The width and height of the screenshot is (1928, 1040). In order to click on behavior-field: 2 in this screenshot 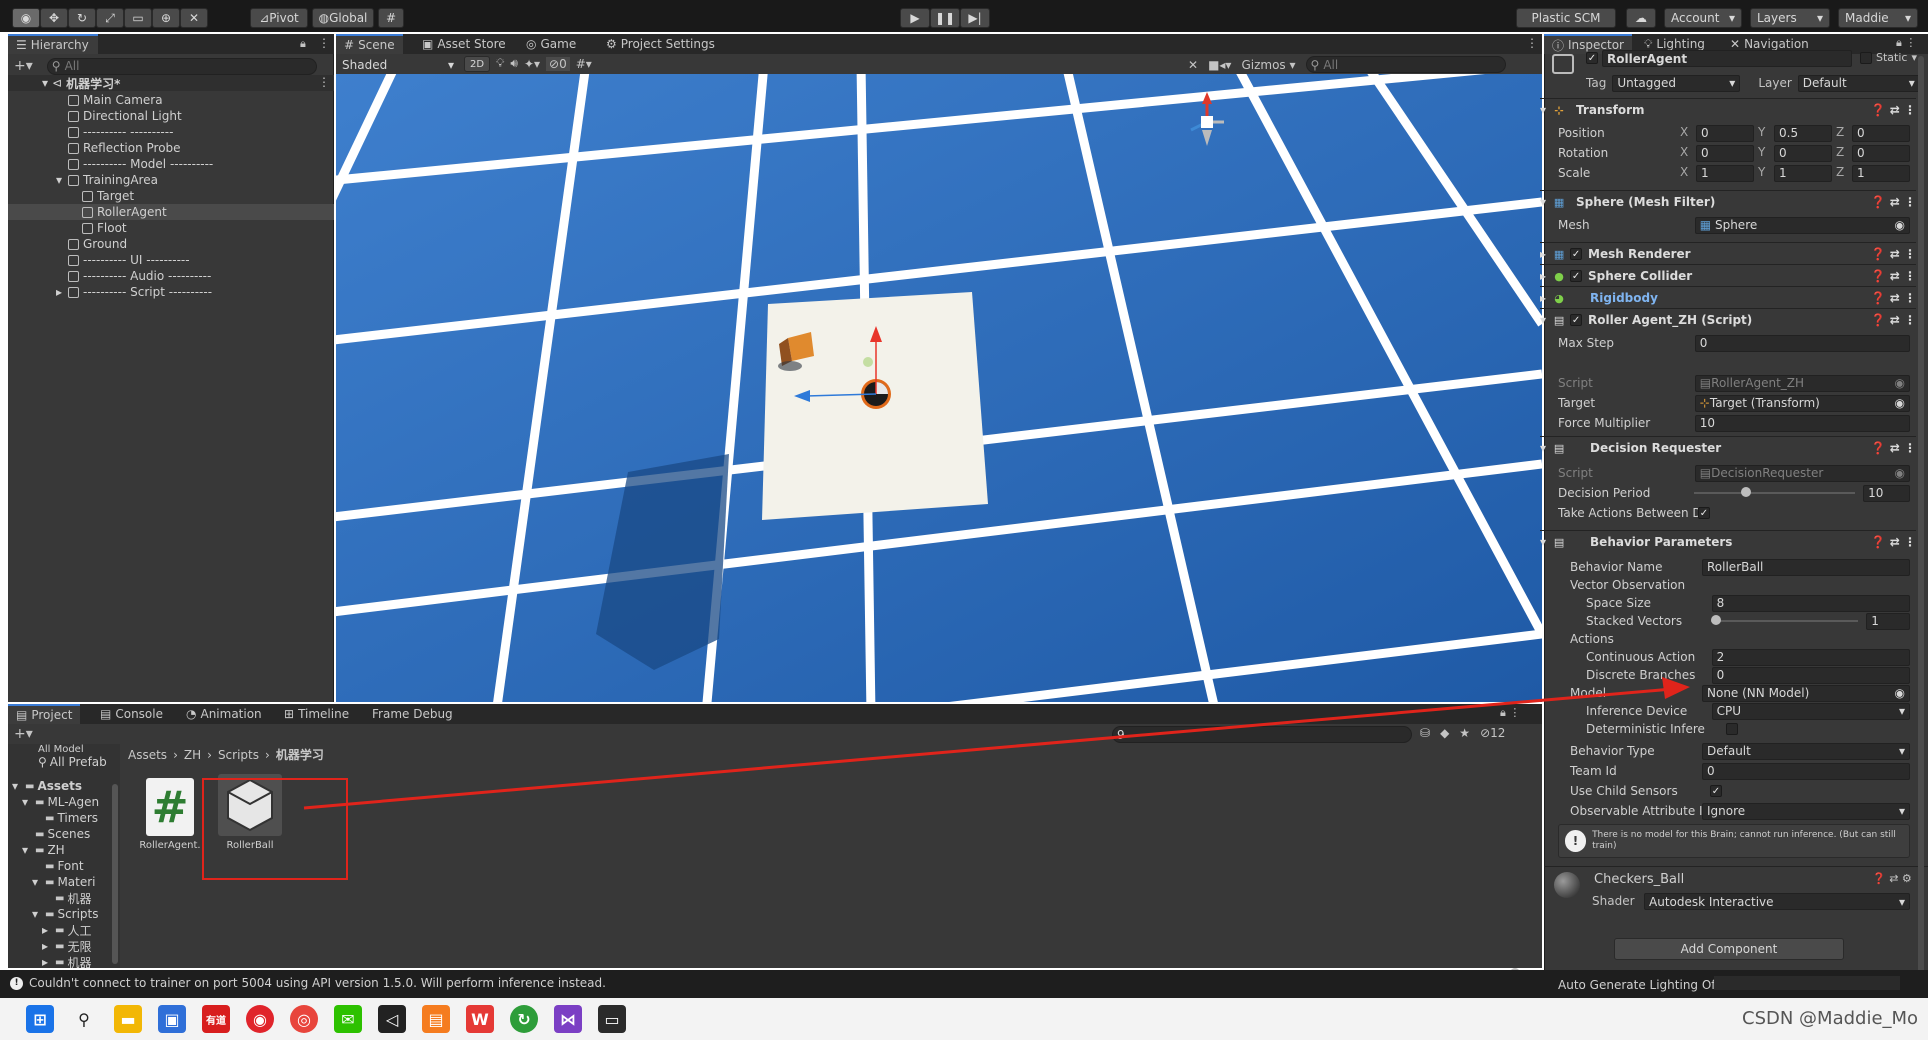, I will do `click(1810, 657)`.